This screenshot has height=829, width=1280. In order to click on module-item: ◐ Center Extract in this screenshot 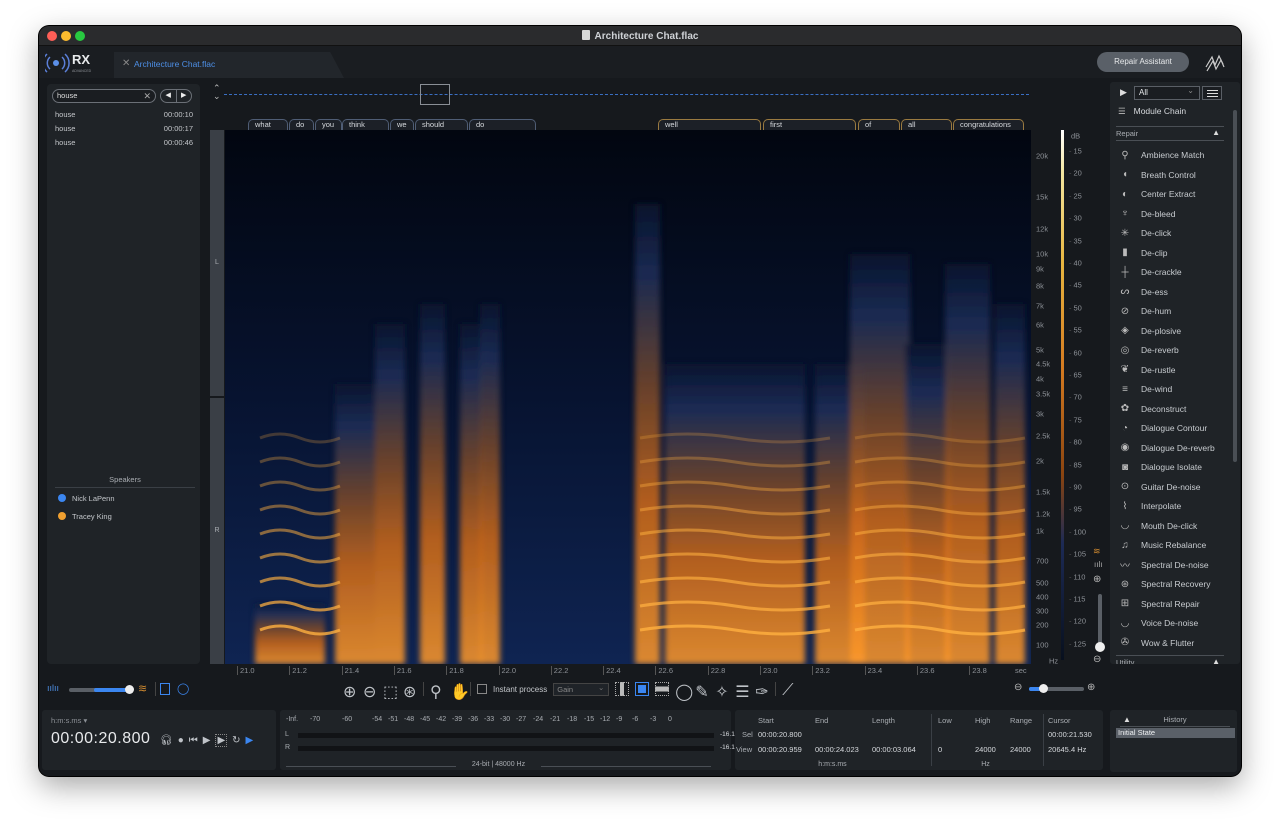, I will do `click(1176, 194)`.